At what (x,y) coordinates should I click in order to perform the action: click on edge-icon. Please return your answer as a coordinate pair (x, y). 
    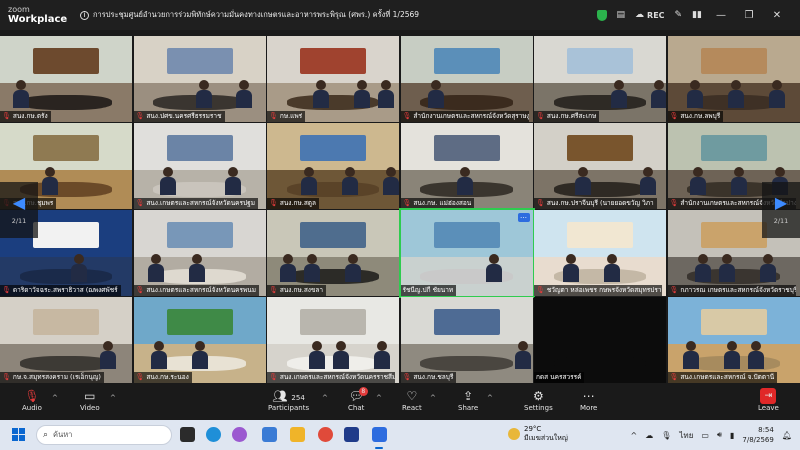
    Looking at the image, I should click on (213, 434).